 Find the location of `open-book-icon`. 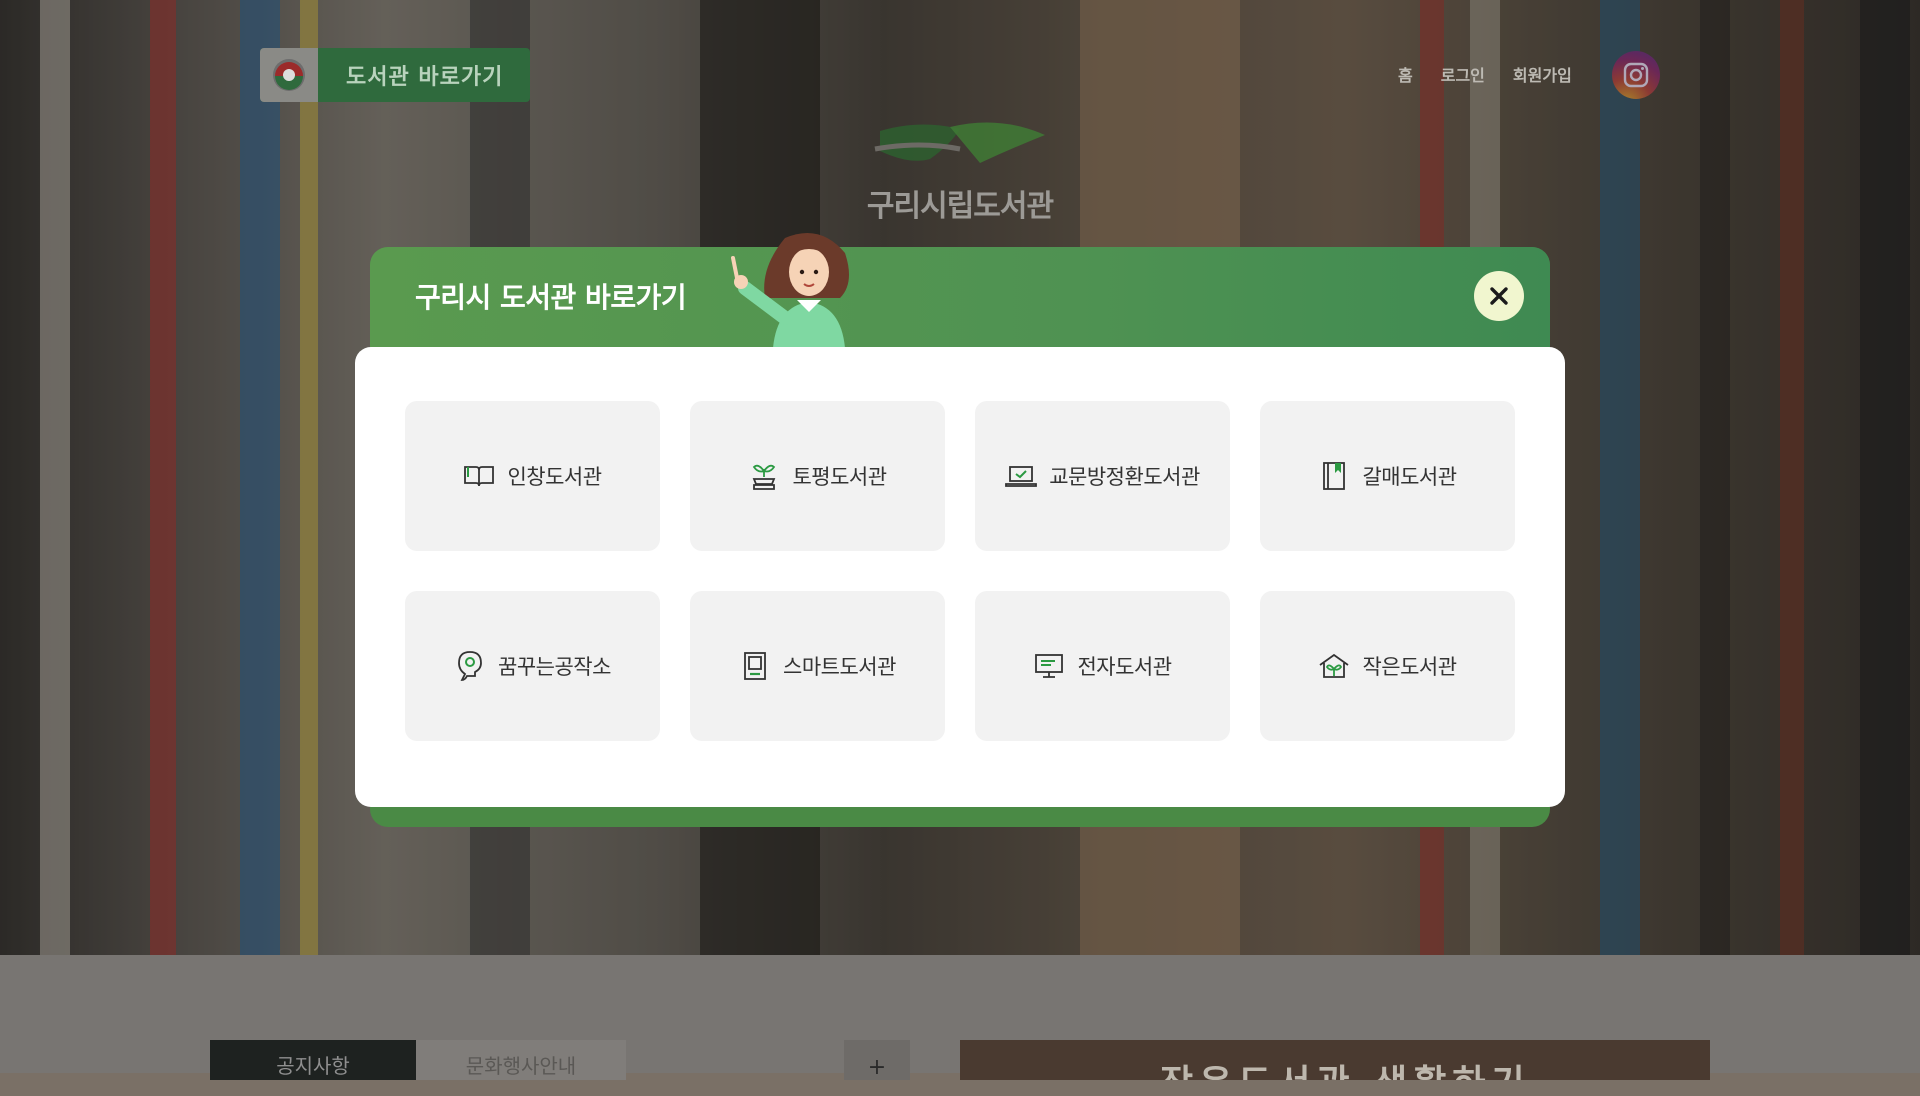

open-book-icon is located at coordinates (479, 476).